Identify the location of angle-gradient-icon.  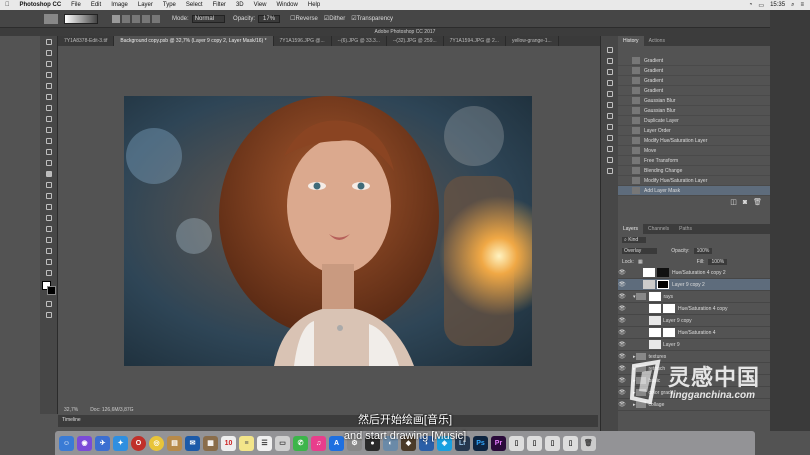
(136, 18).